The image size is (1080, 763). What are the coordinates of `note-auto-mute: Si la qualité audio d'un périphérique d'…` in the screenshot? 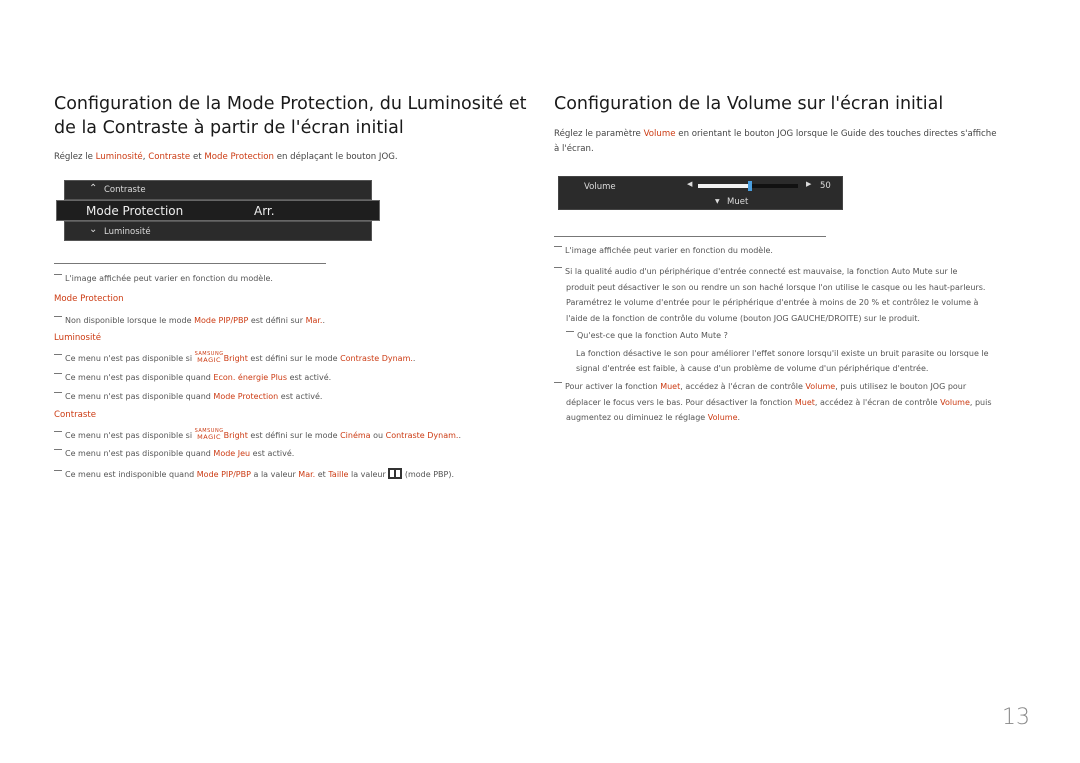 It's located at (769, 295).